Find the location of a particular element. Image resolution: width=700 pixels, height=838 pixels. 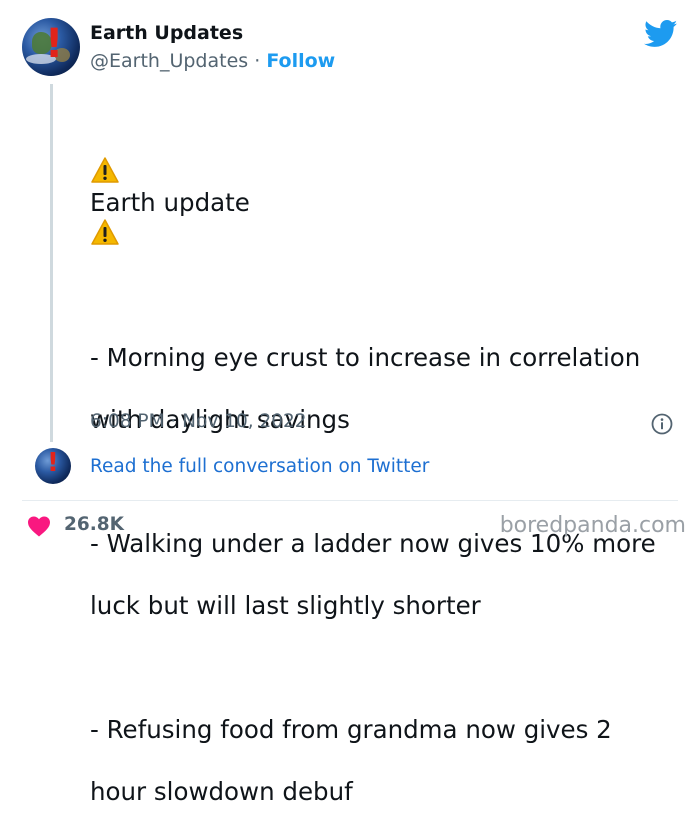

read-conversation-link: Read the full conversation on Twitter is located at coordinates (259, 466).